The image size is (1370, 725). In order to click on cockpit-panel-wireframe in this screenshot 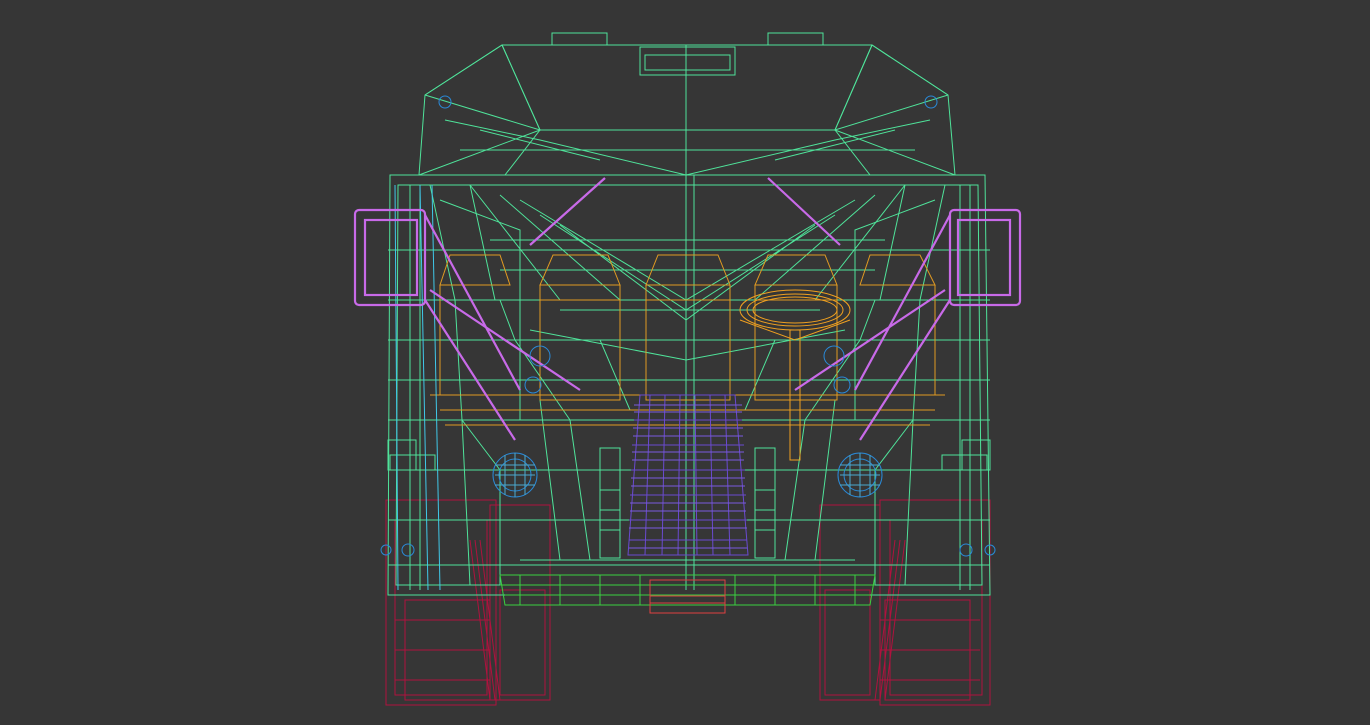, I will do `click(688, 475)`.